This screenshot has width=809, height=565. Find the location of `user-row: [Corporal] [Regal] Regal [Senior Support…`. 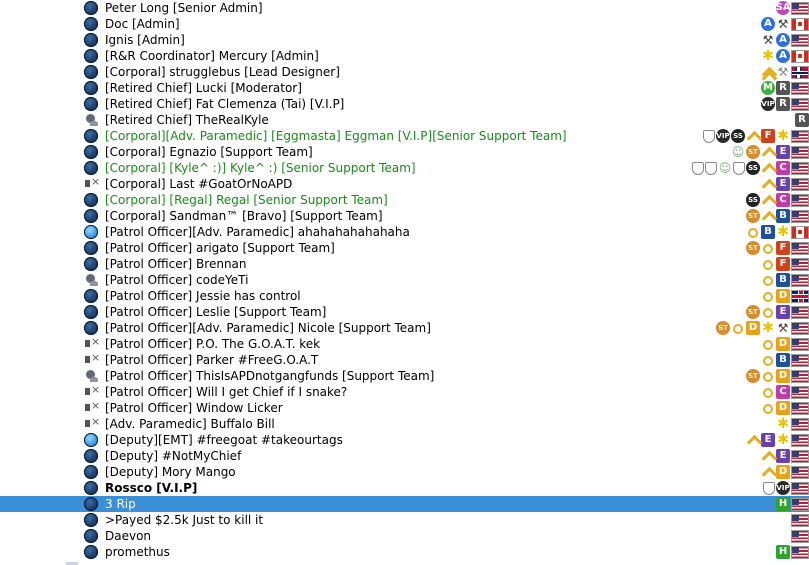

user-row: [Corporal] [Regal] Regal [Senior Support… is located at coordinates (404, 200).